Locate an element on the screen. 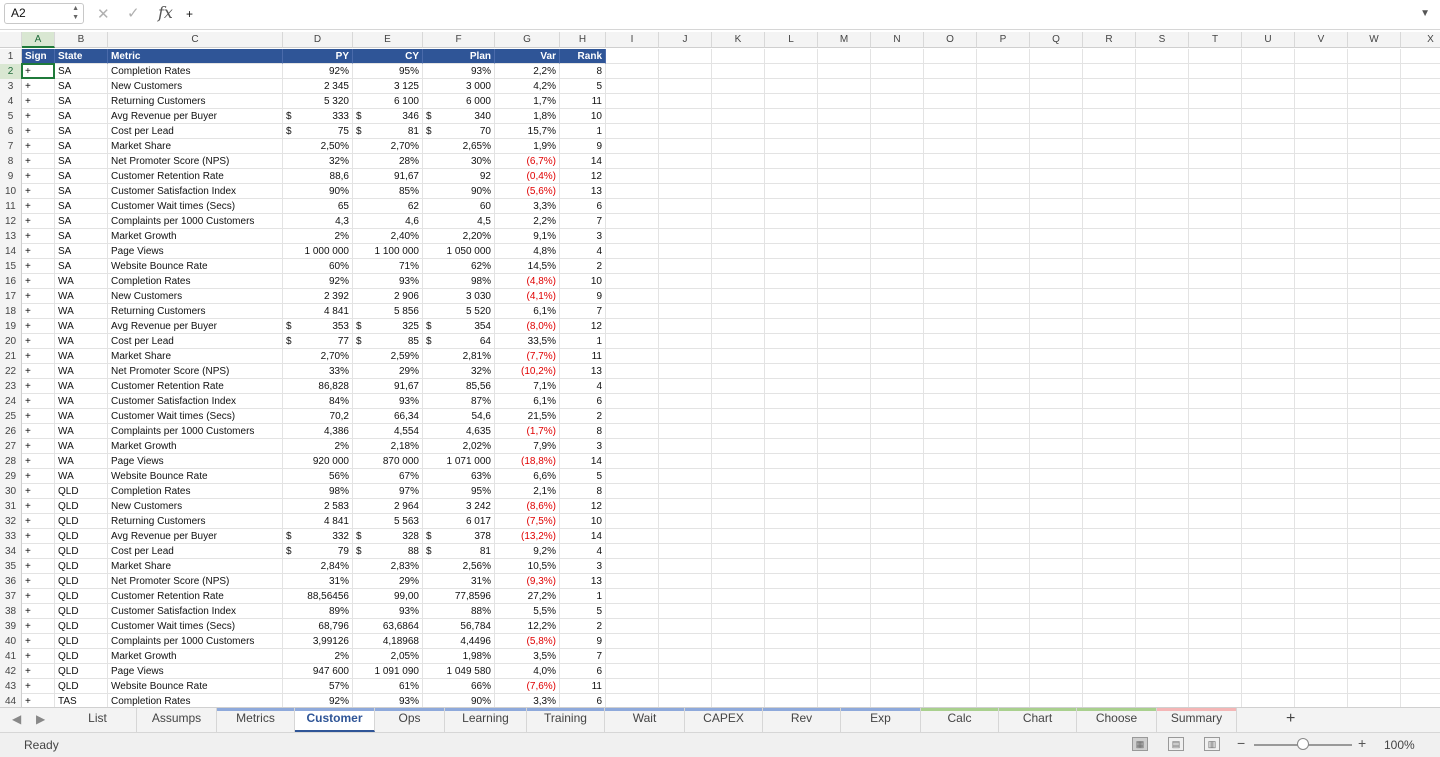 This screenshot has width=1440, height=757. cell-py: 3,99126 is located at coordinates (318, 641).